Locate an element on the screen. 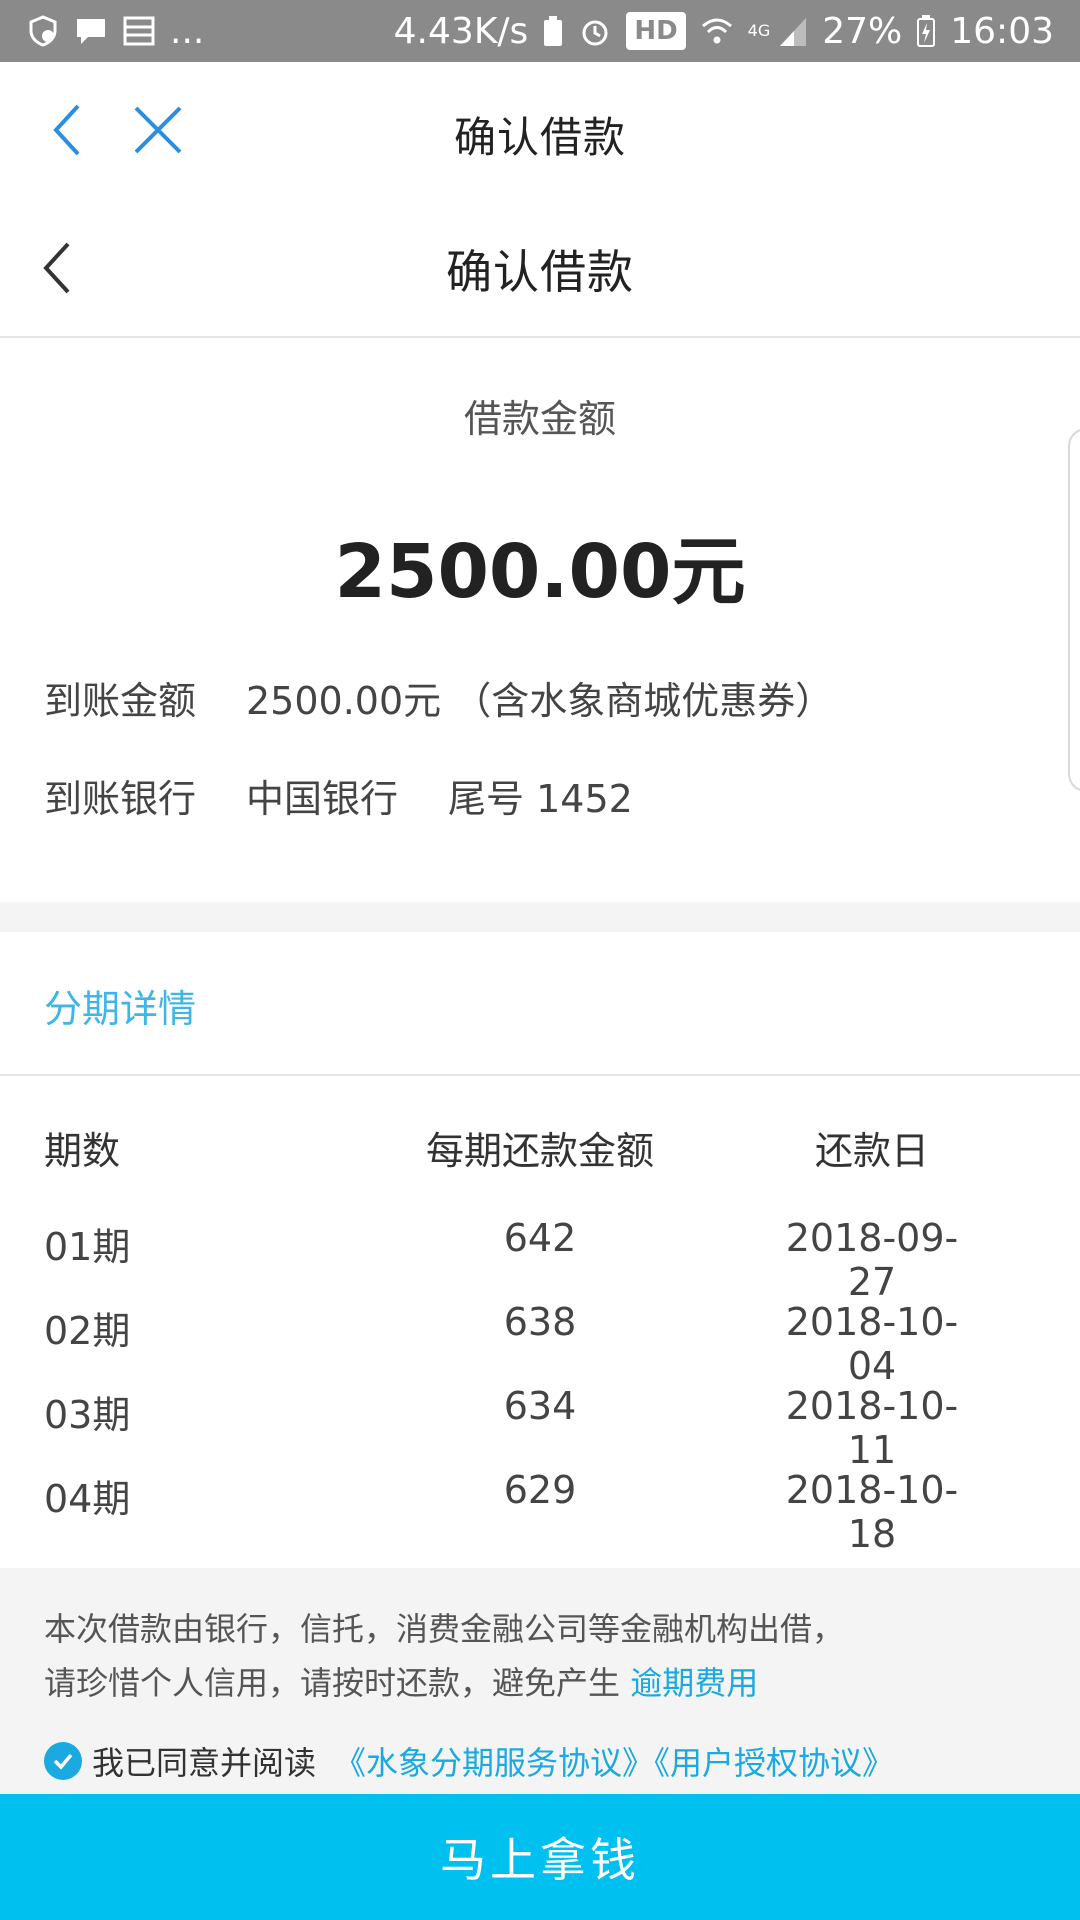  arrival-amount-row: 到账金额 2500.00元 （含水象商城优惠券） is located at coordinates (438, 697).